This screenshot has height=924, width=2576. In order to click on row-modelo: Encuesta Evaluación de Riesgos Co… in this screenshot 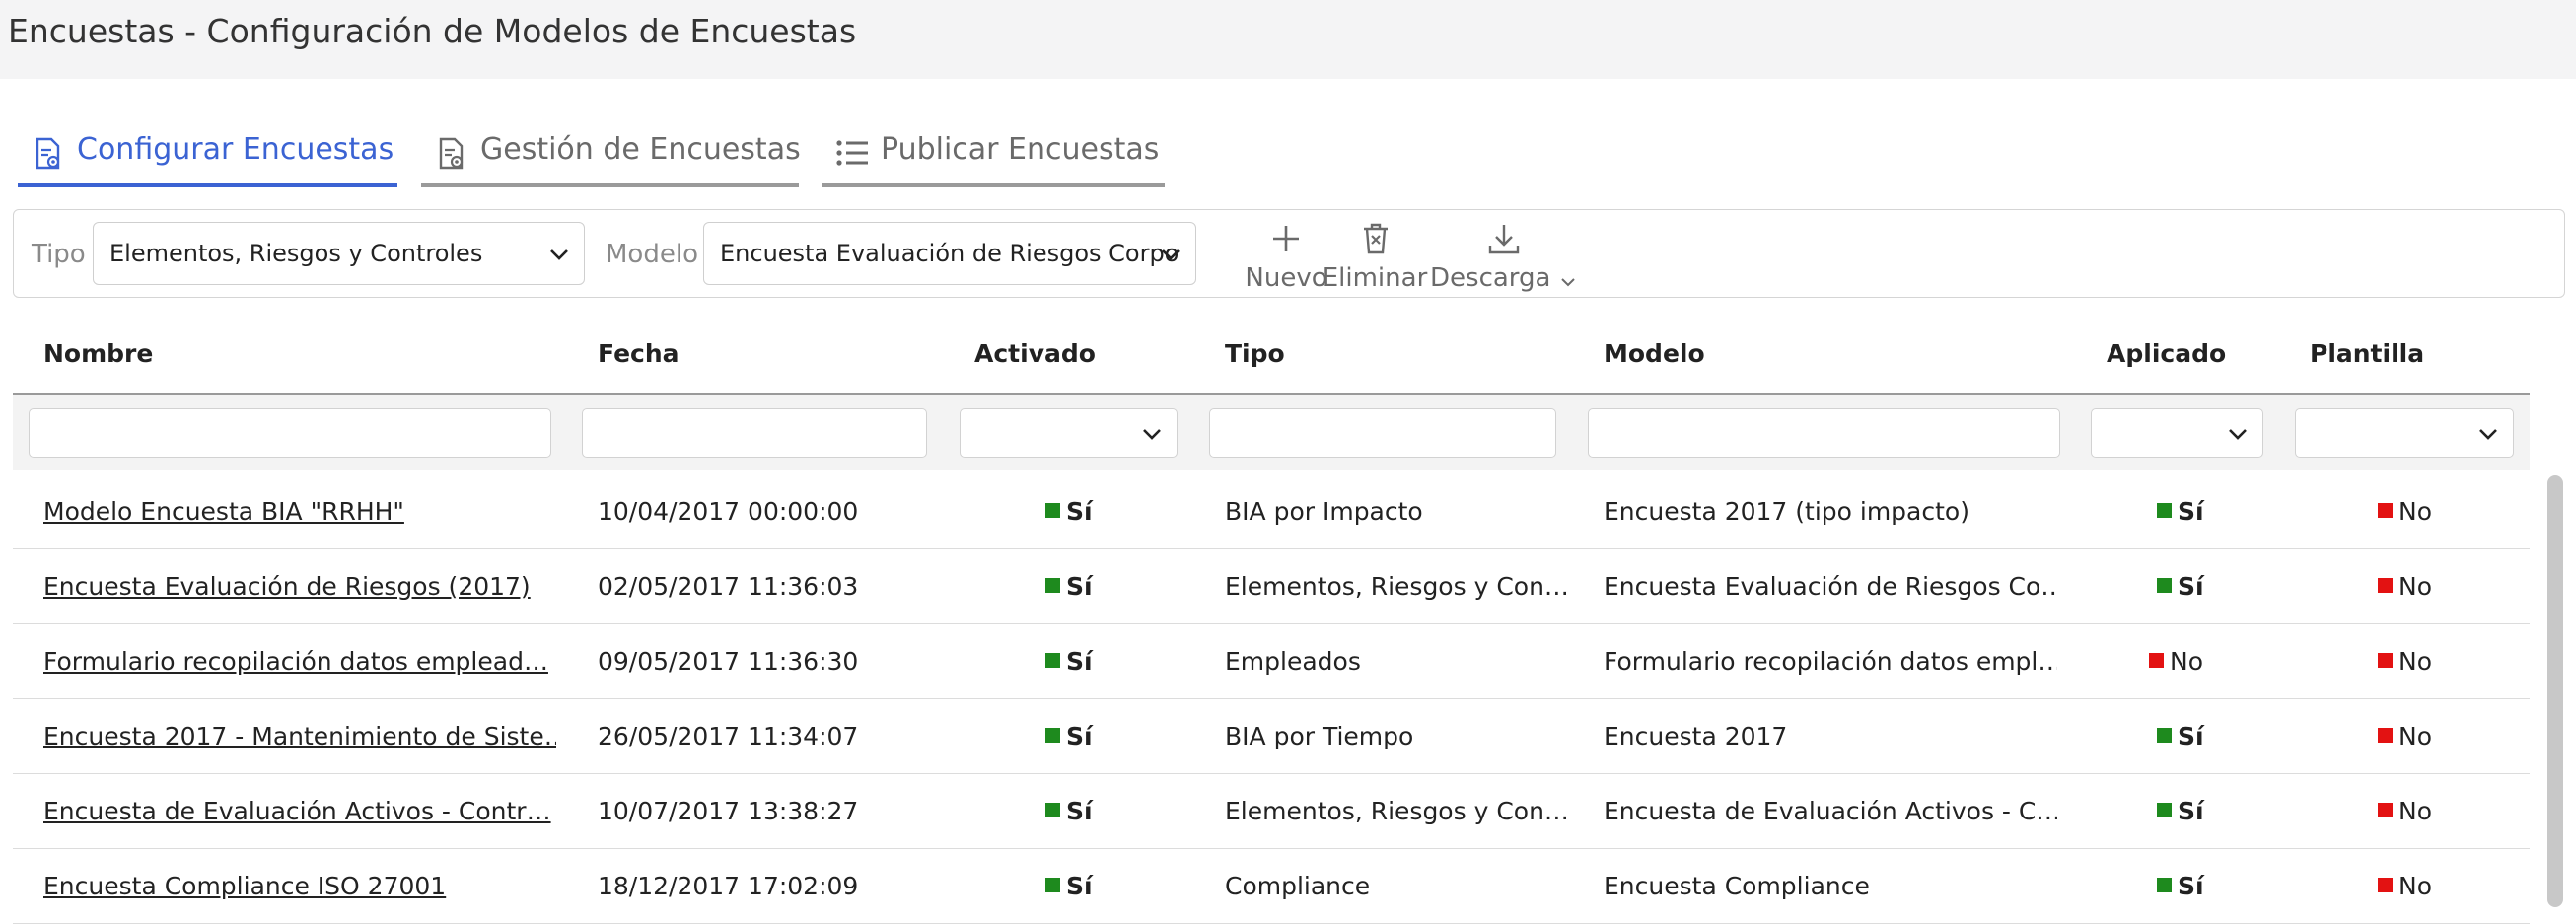, I will do `click(1831, 587)`.